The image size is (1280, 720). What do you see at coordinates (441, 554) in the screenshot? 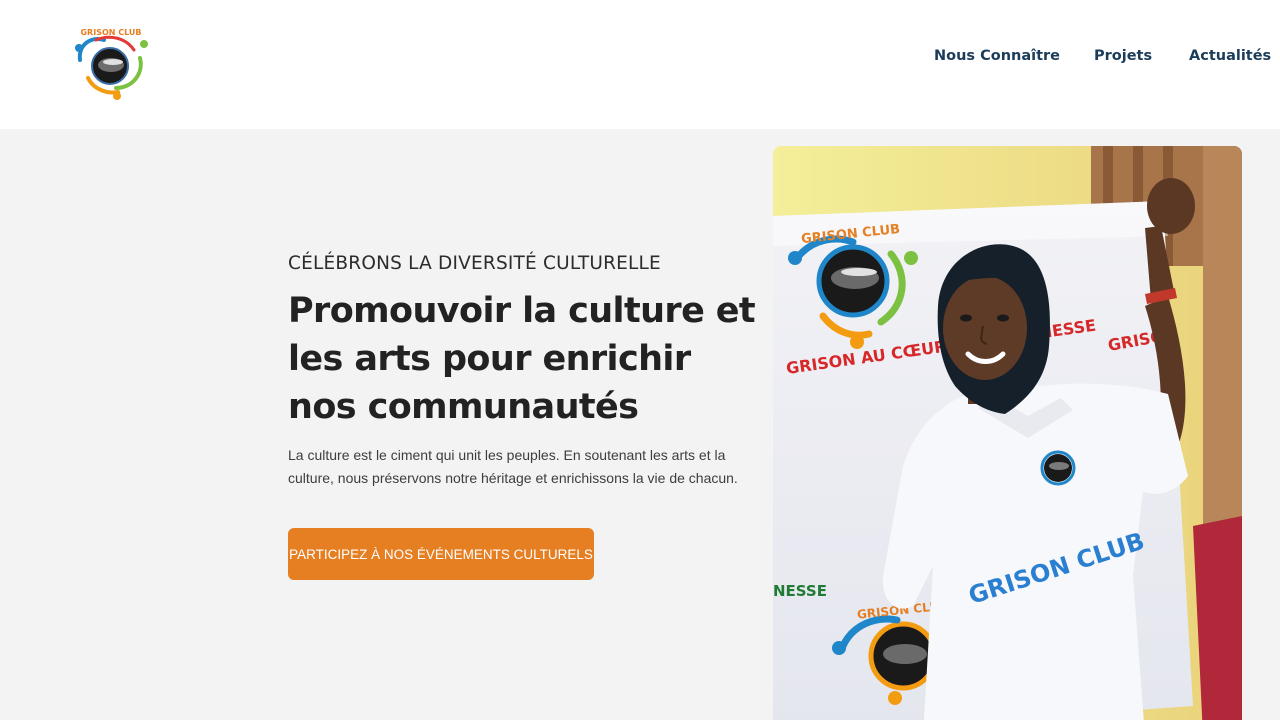
I see `cultural-events-cta-button: PARTICIPEZ À NOS ÉVÉNEMENTS CULTURELS` at bounding box center [441, 554].